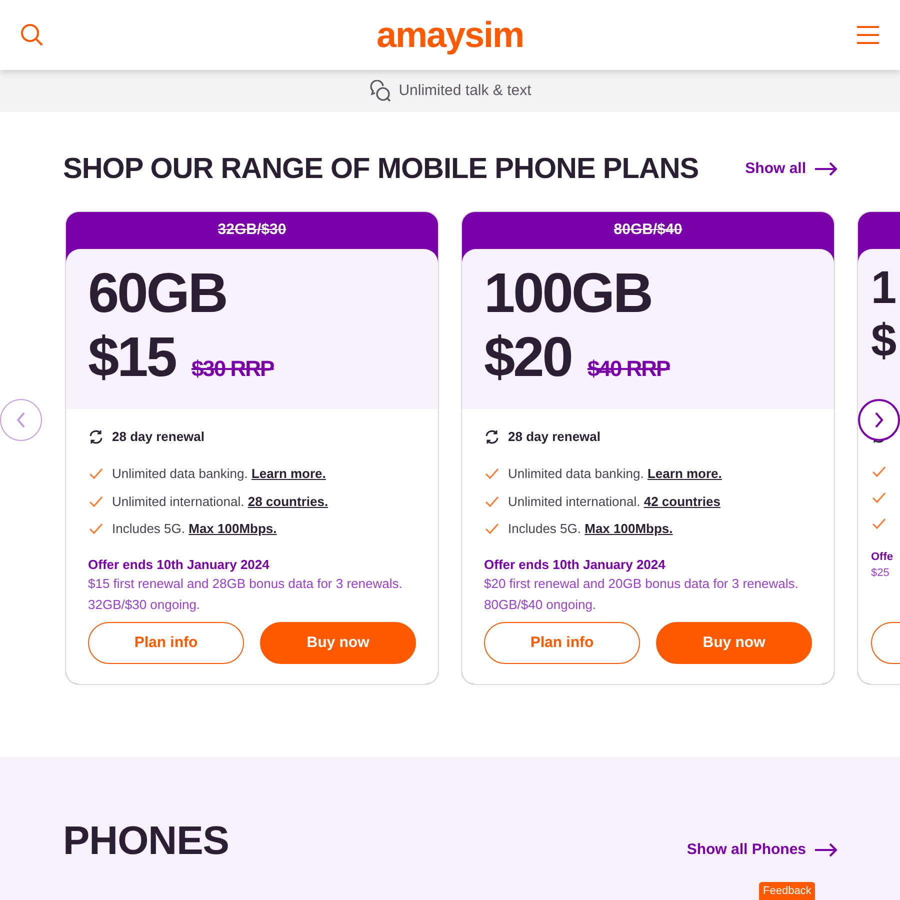  I want to click on search-button, so click(32, 35).